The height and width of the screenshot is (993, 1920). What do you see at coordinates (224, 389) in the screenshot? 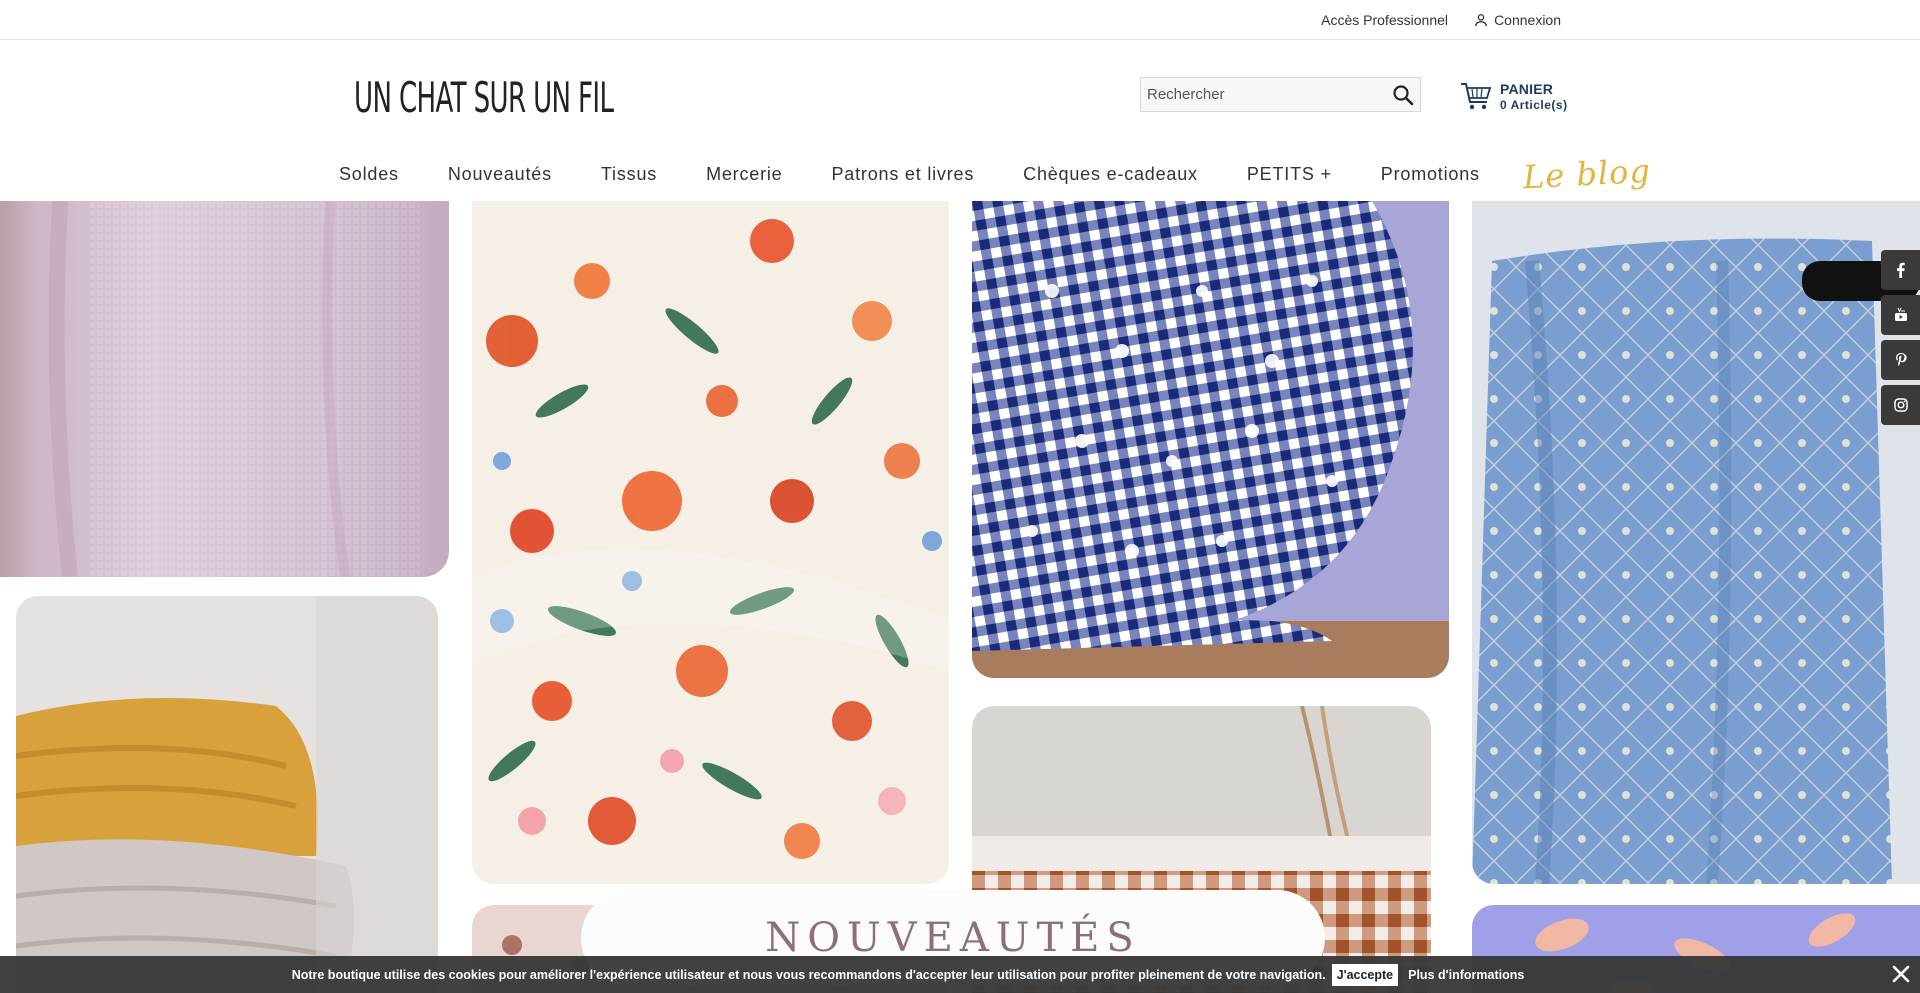
I see `fabric-image-lilac-waffle` at bounding box center [224, 389].